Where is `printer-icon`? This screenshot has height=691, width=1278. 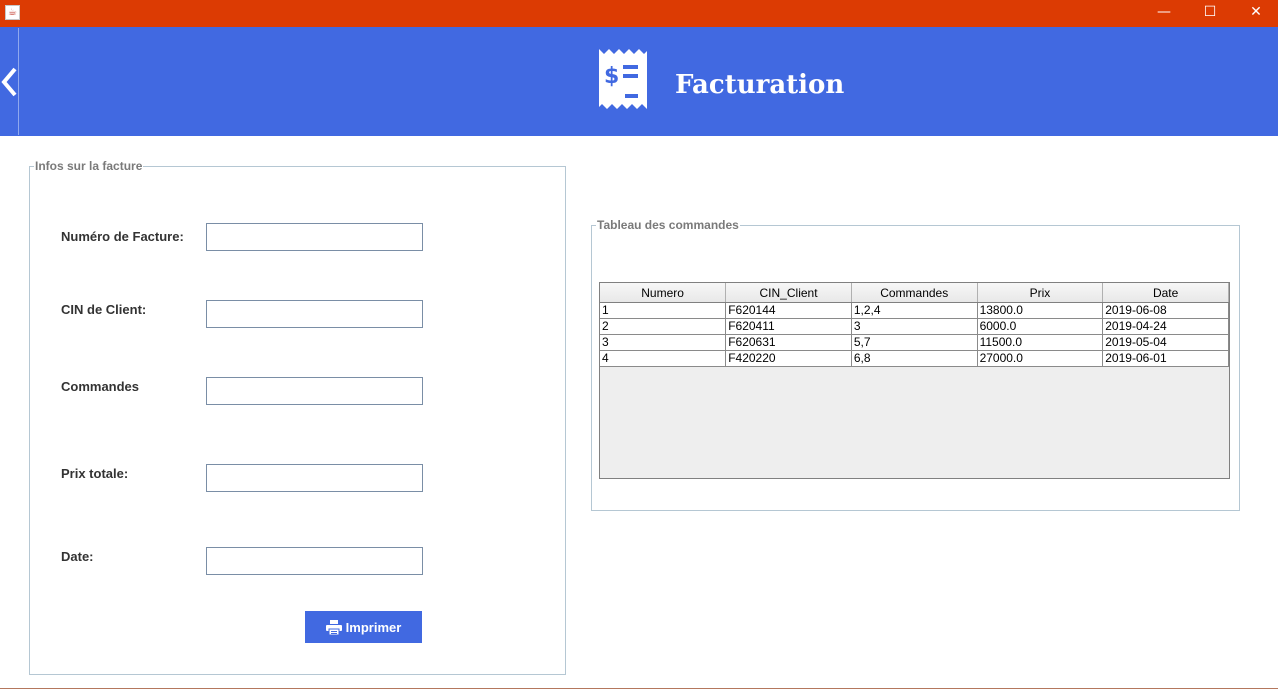
printer-icon is located at coordinates (333, 627).